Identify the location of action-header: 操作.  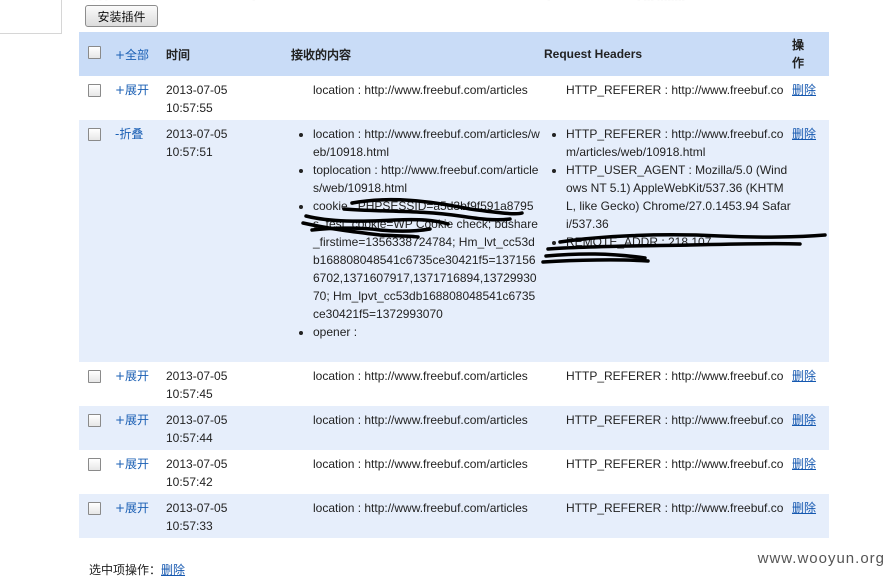
(798, 54).